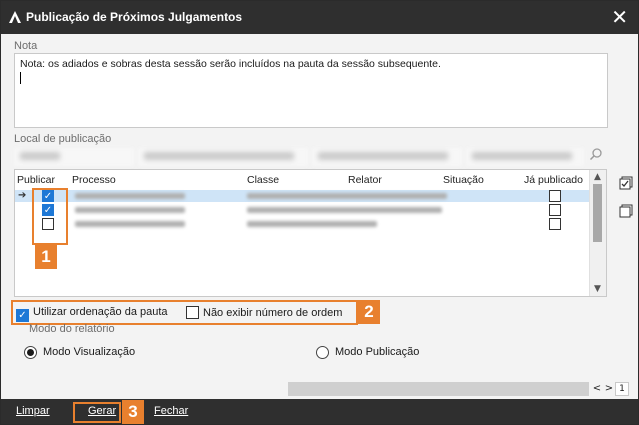 The height and width of the screenshot is (425, 639). I want to click on table-row: ➔ ✓, so click(303, 196).